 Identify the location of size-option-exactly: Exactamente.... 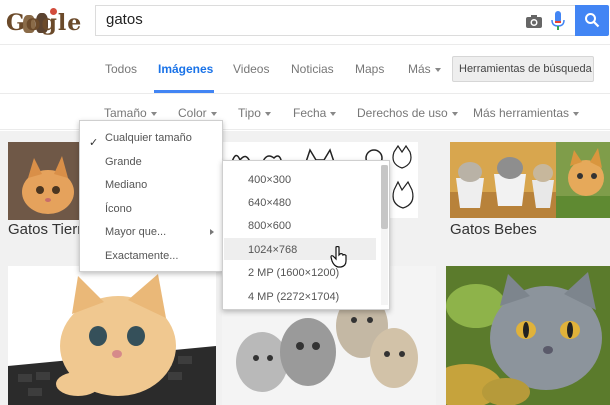
(141, 256).